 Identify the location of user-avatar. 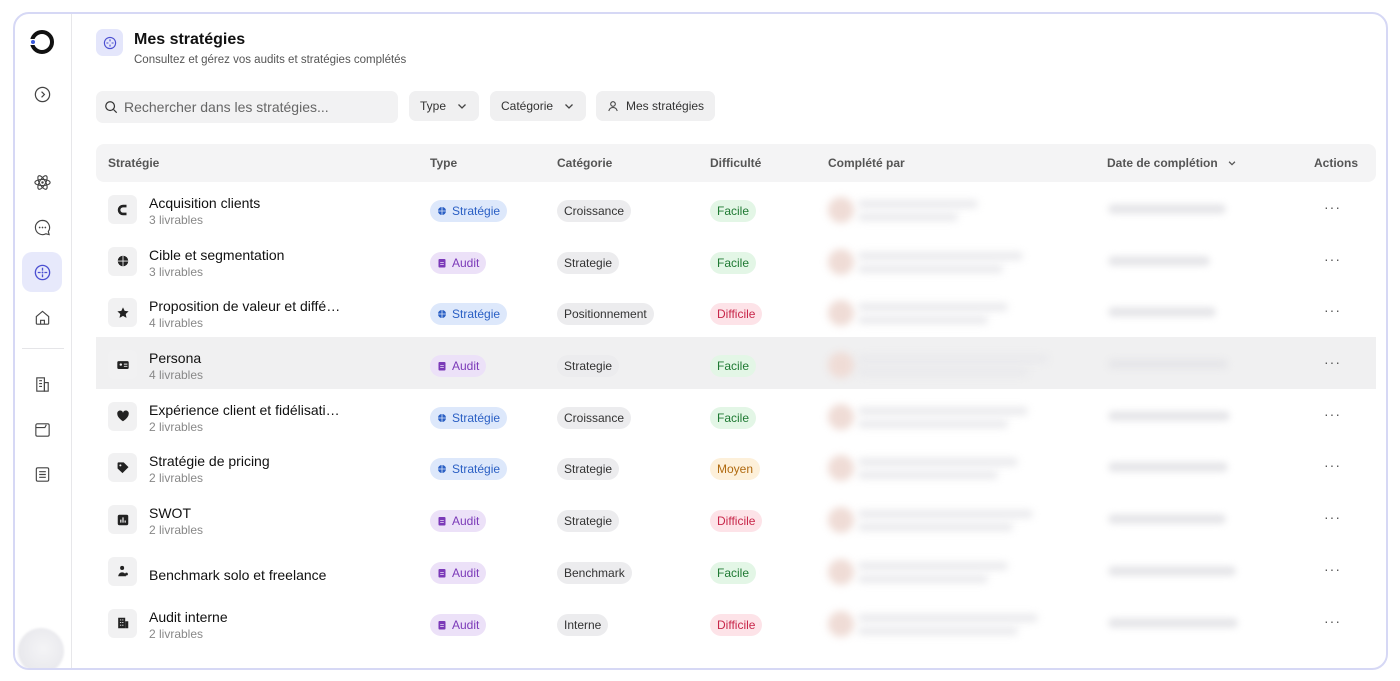
(41, 648).